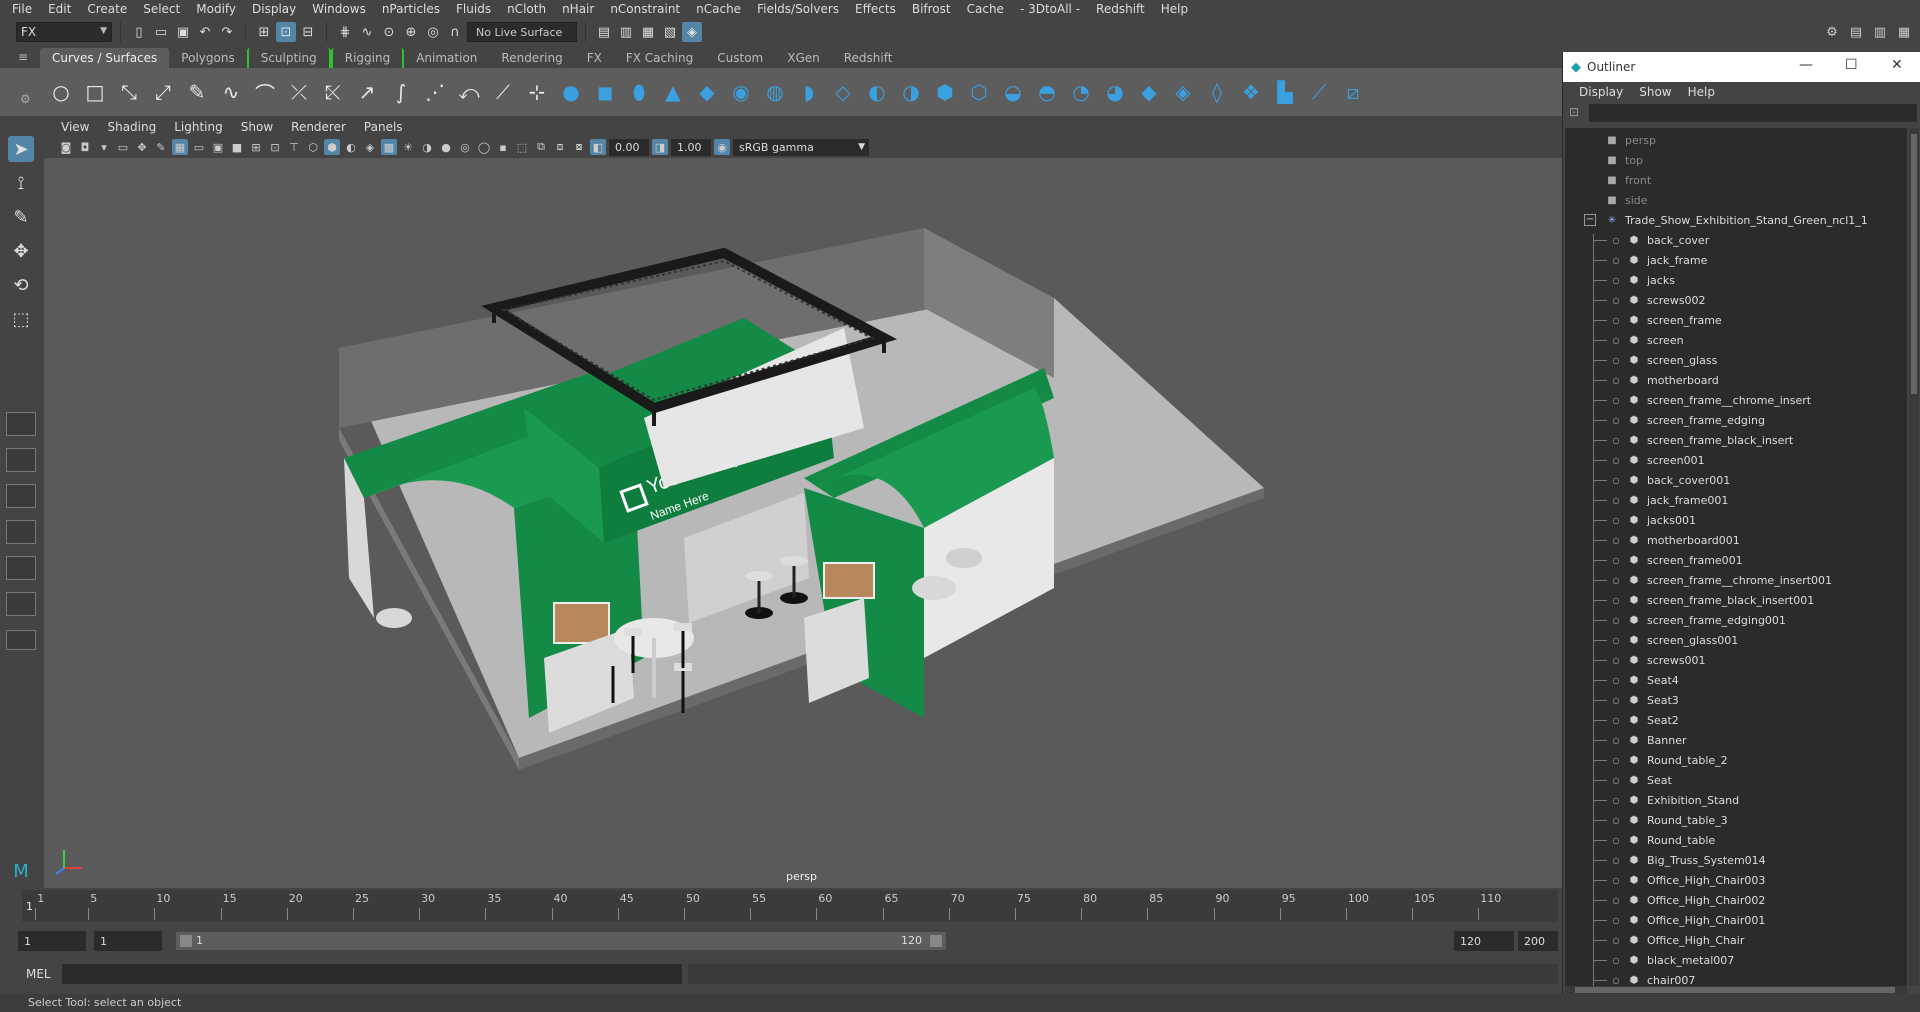 This screenshot has height=1012, width=1920. I want to click on default-material-icon: ◐, so click(351, 147).